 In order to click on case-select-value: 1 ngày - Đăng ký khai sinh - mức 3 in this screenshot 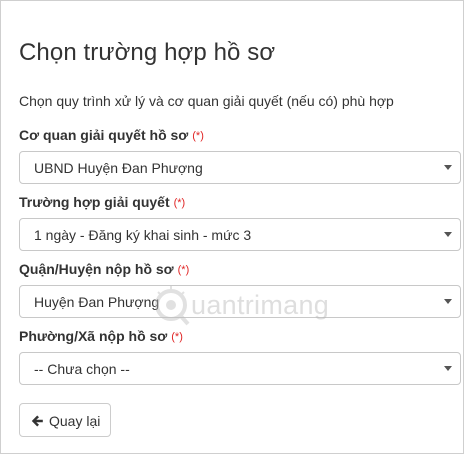, I will do `click(143, 235)`.